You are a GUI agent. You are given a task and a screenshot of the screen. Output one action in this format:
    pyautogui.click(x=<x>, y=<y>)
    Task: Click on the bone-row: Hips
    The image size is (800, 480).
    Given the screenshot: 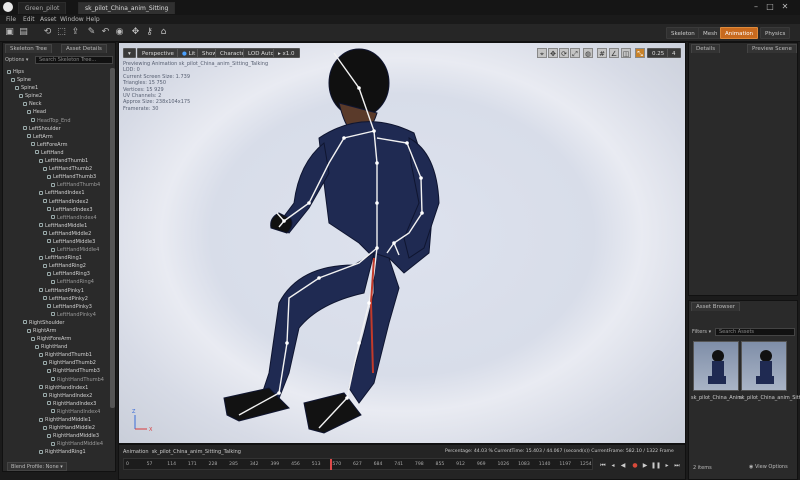 What is the action you would take?
    pyautogui.click(x=57, y=72)
    